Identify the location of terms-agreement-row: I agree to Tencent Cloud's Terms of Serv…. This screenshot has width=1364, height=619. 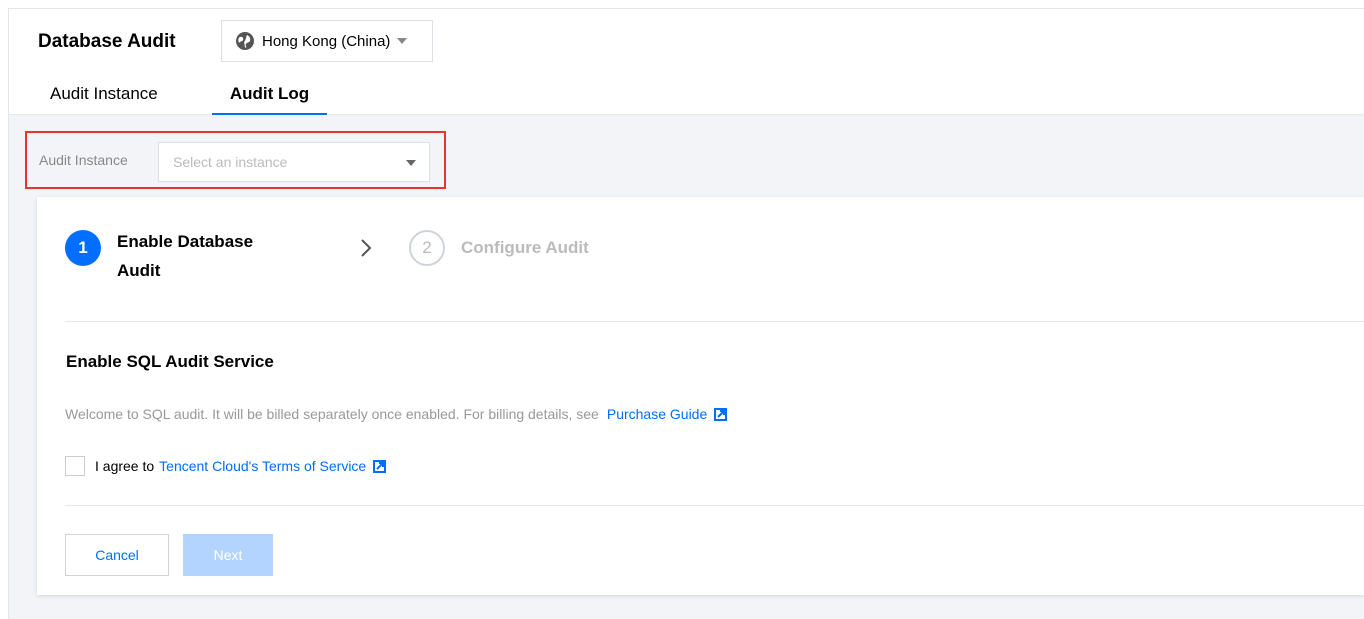
(226, 466).